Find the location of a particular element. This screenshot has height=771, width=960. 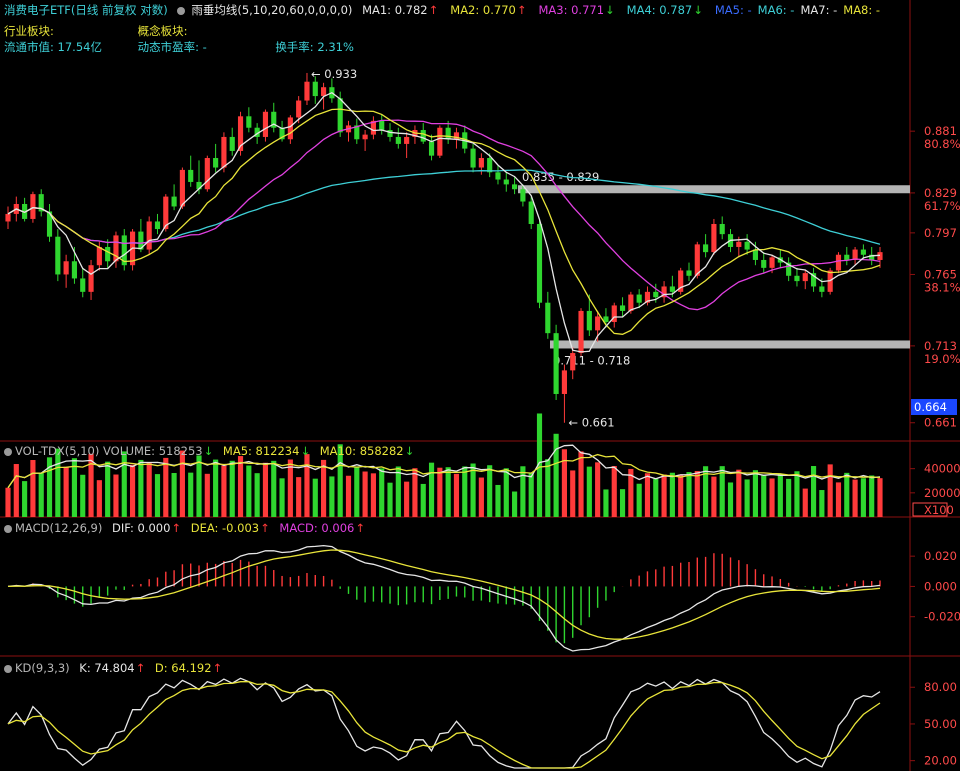

fib-level-label: 19.0% is located at coordinates (942, 359).